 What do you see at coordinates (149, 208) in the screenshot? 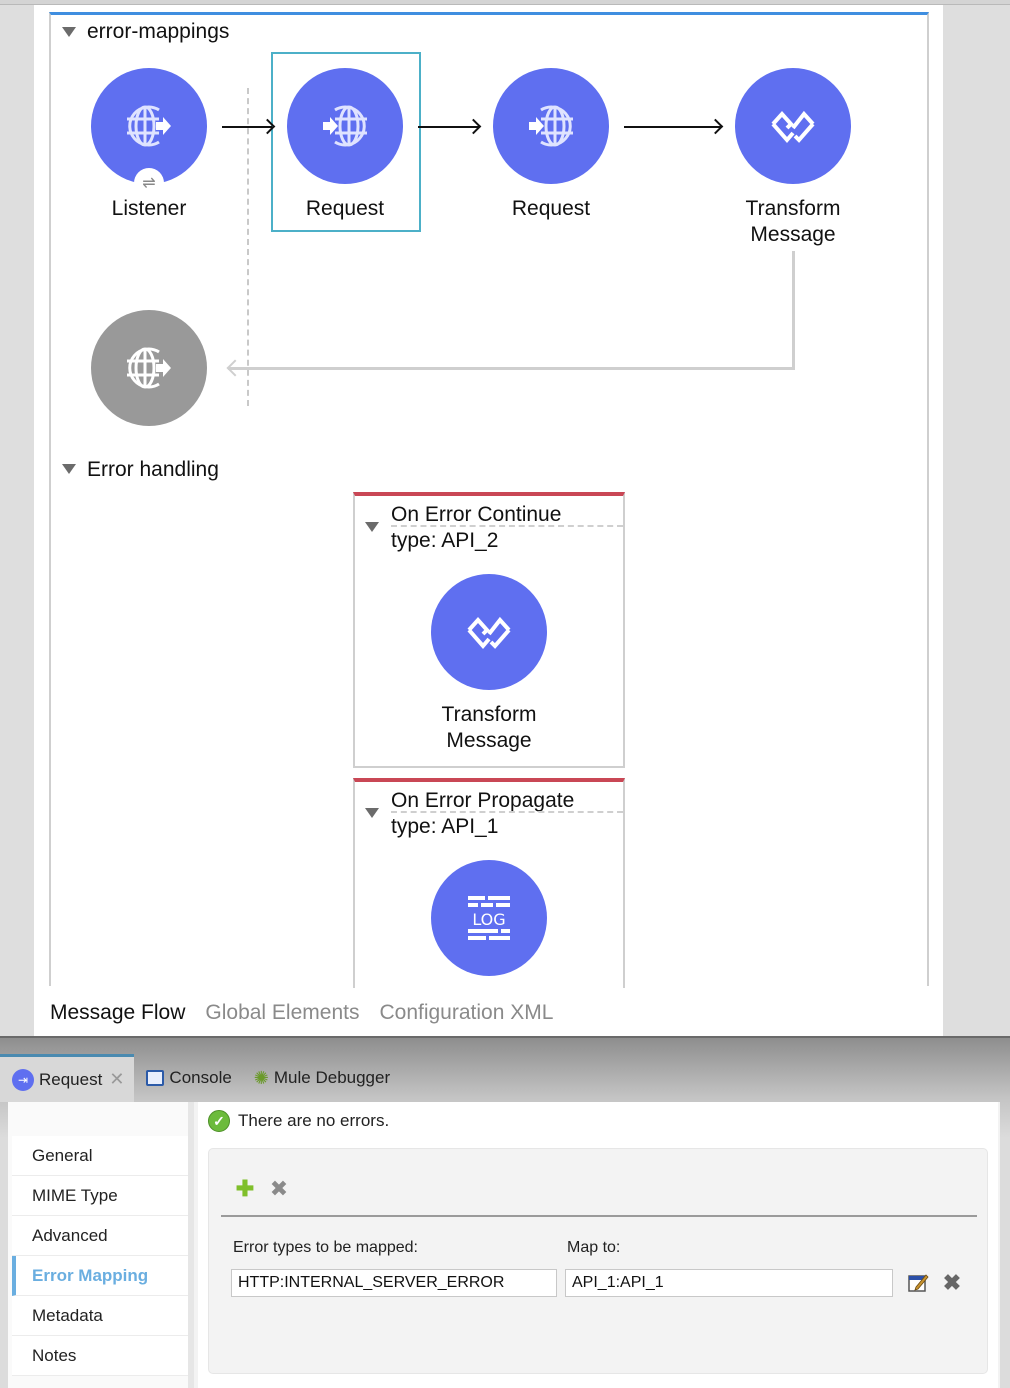
I see `node-label: Listener` at bounding box center [149, 208].